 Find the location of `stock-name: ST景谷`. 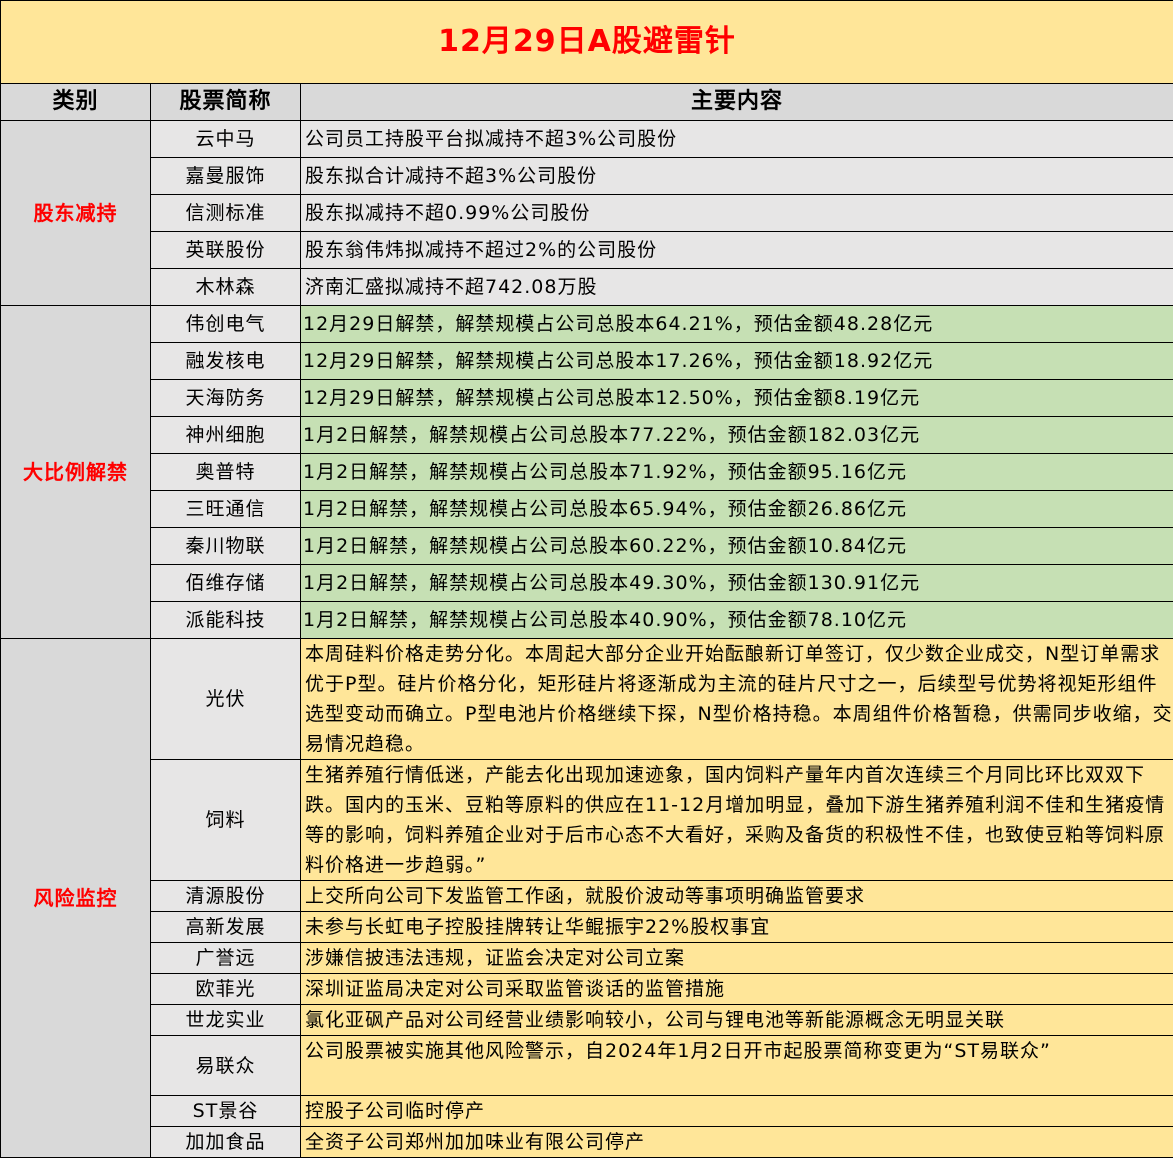

stock-name: ST景谷 is located at coordinates (226, 1111).